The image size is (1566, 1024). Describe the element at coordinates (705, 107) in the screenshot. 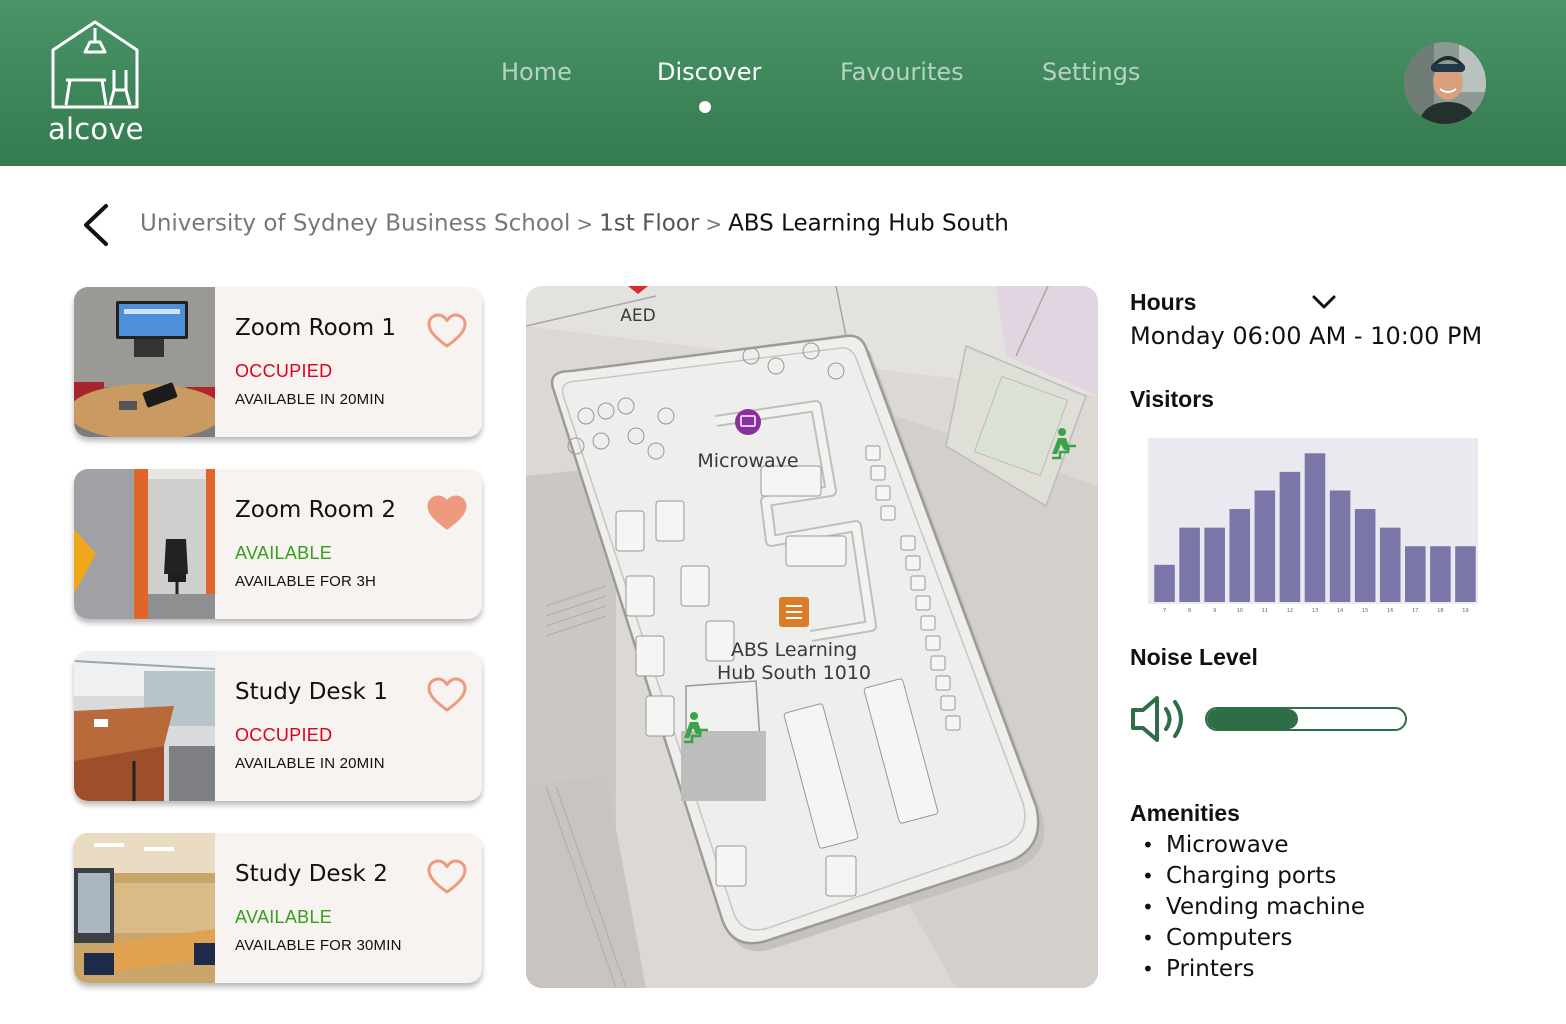

I see `active-nav-indicator` at that location.